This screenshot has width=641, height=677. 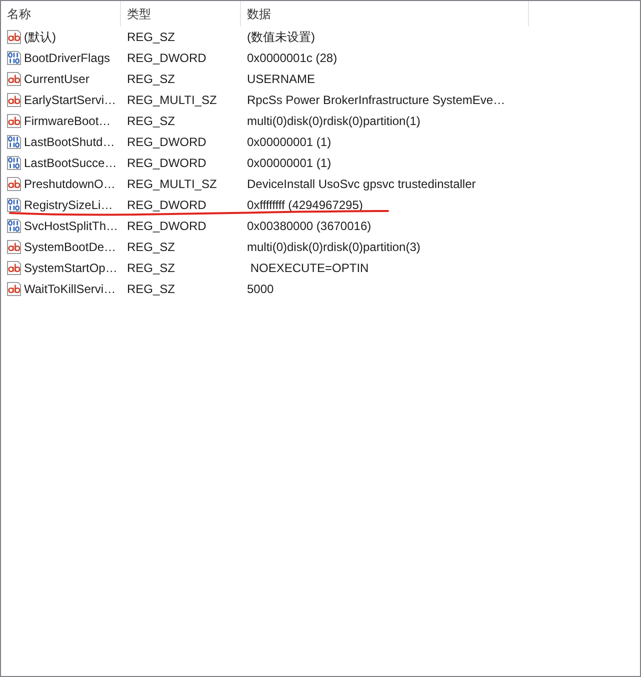 What do you see at coordinates (57, 79) in the screenshot?
I see `value-name: CurrentUser` at bounding box center [57, 79].